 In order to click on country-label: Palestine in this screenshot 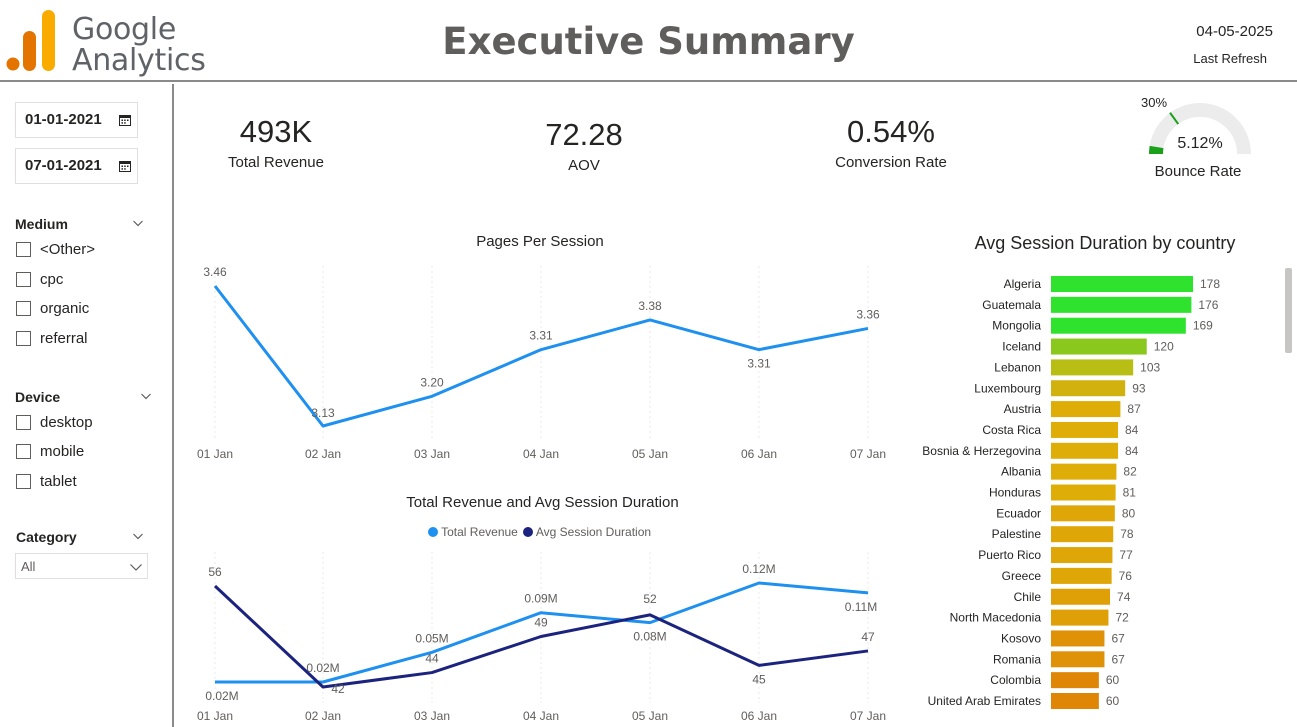, I will do `click(1017, 534)`.